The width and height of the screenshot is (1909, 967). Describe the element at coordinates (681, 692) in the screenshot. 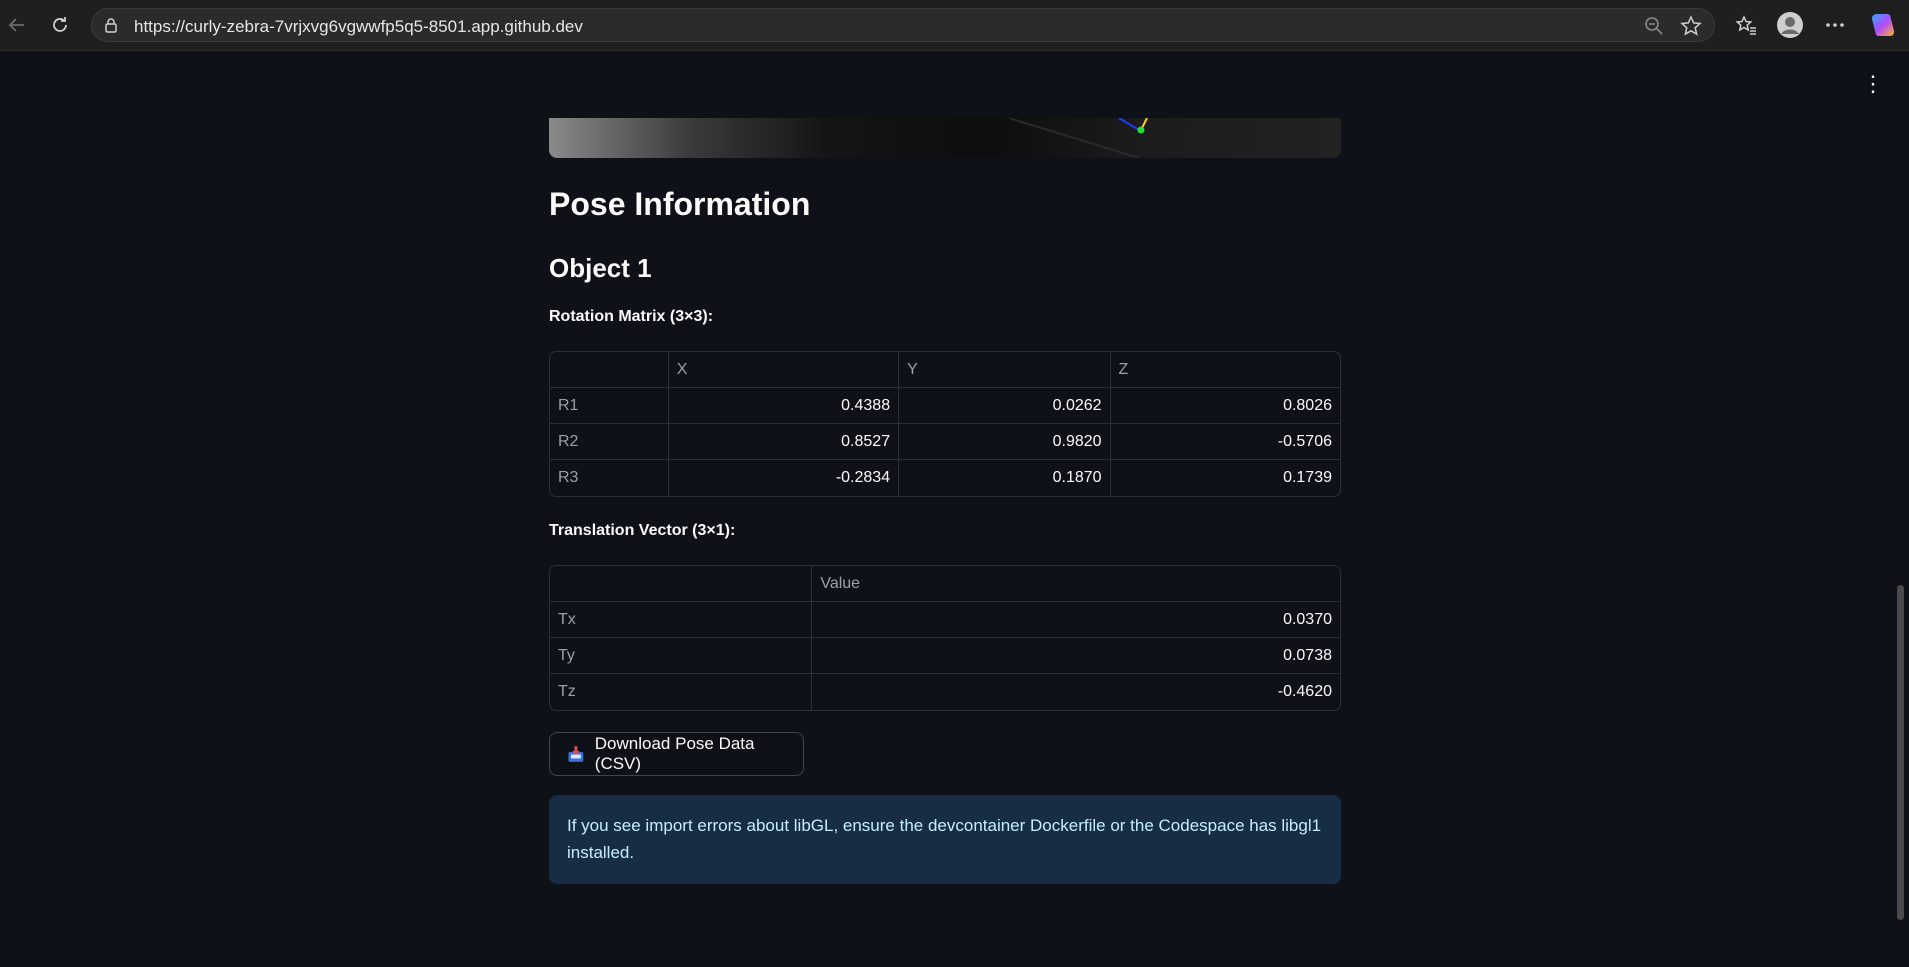

I see `row-index: Tz` at that location.